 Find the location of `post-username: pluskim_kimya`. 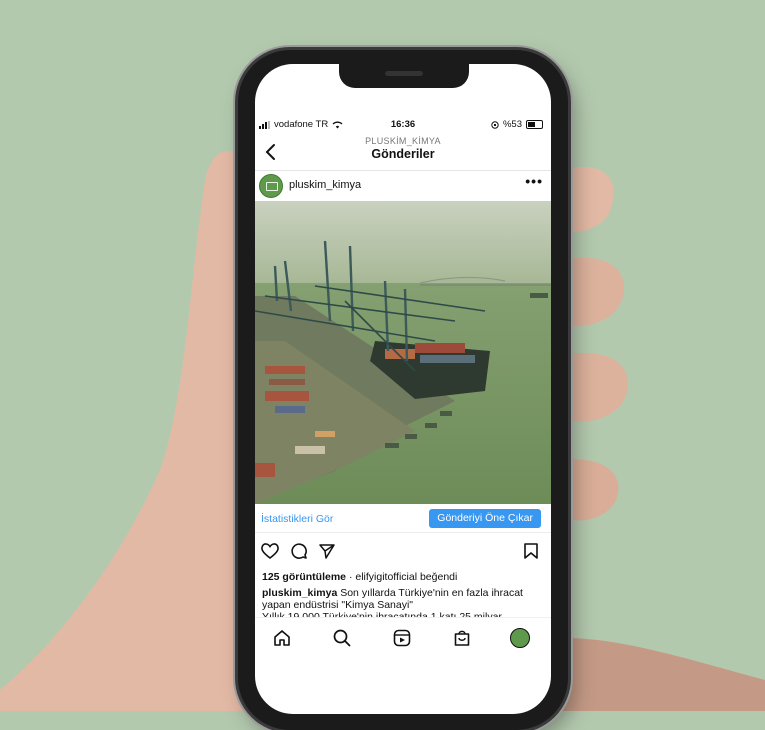

post-username: pluskim_kimya is located at coordinates (325, 185).